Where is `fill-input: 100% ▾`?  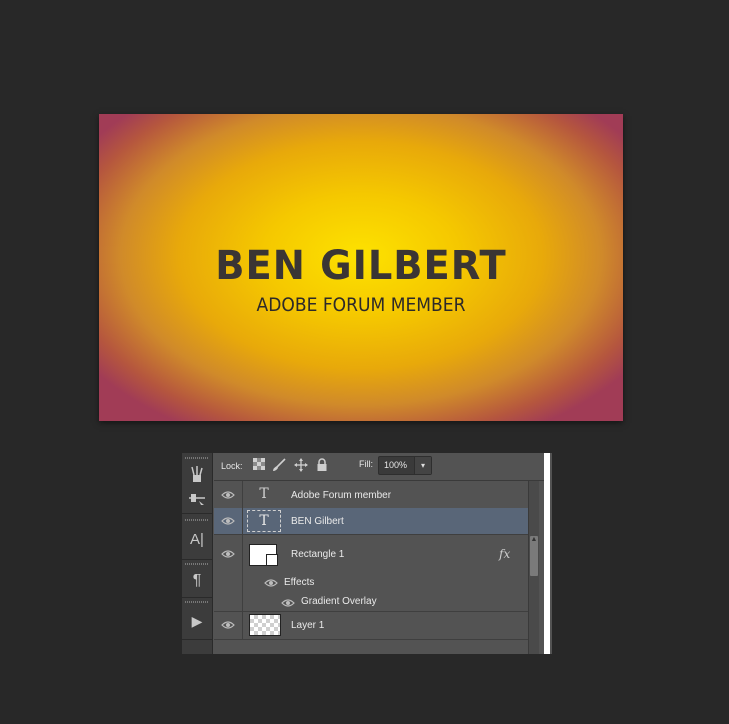 fill-input: 100% ▾ is located at coordinates (405, 465).